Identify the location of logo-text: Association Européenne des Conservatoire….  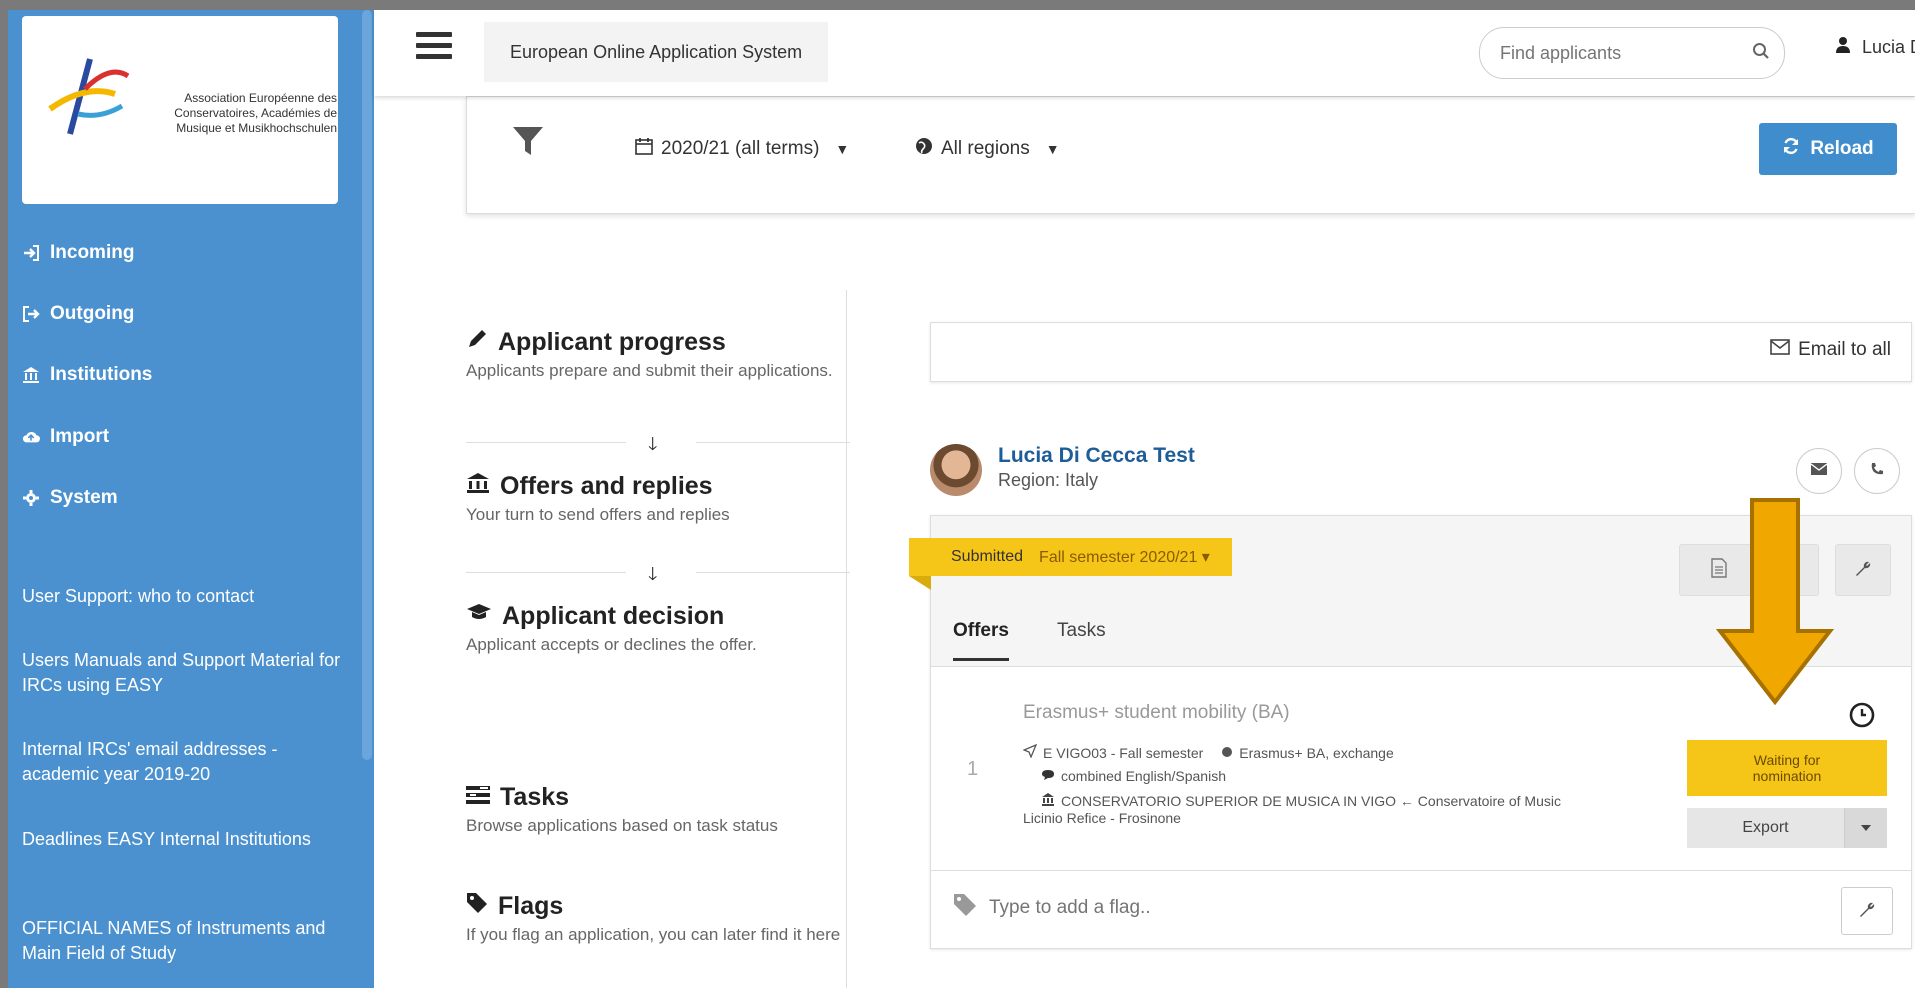
(255, 113).